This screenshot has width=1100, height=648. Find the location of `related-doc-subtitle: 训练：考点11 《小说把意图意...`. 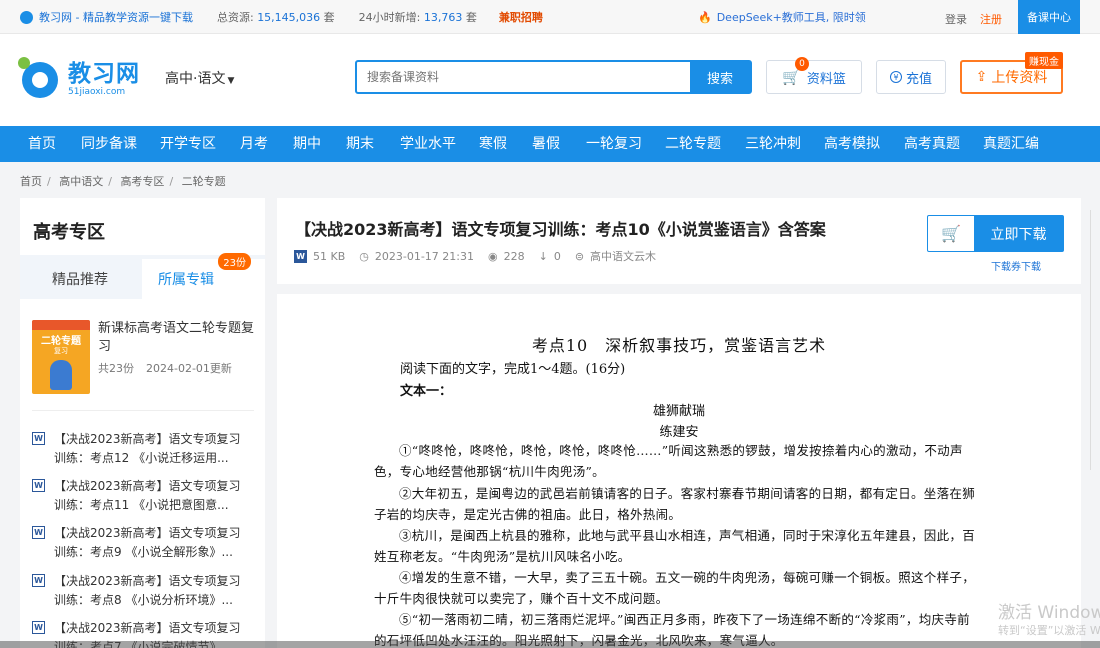

related-doc-subtitle: 训练：考点11 《小说把意图意... is located at coordinates (141, 505).